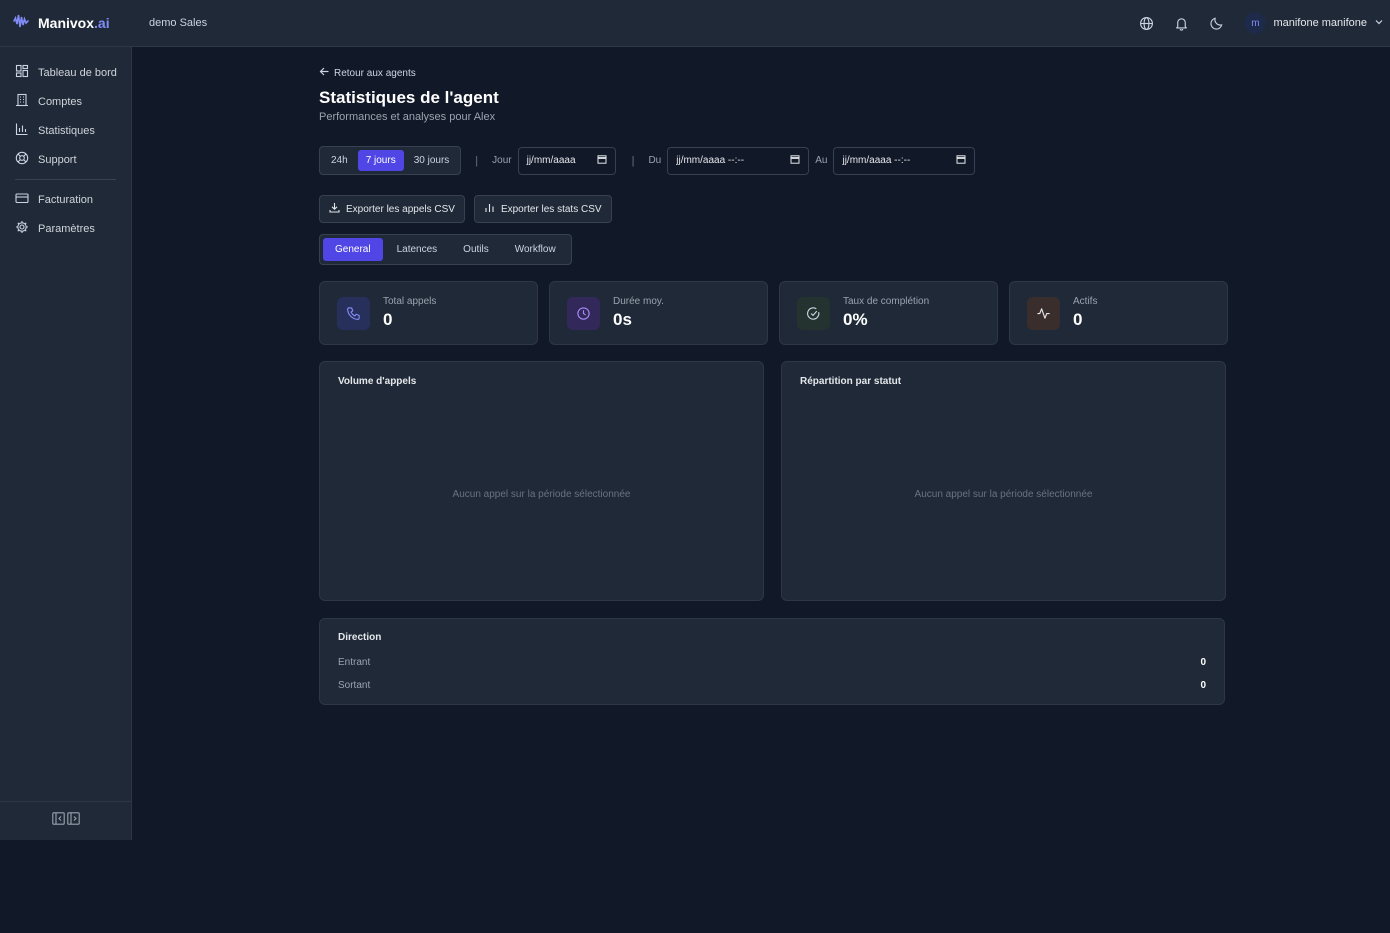 The width and height of the screenshot is (1390, 933). I want to click on export-stats-csv-button: Exporter les stats CSV, so click(542, 209).